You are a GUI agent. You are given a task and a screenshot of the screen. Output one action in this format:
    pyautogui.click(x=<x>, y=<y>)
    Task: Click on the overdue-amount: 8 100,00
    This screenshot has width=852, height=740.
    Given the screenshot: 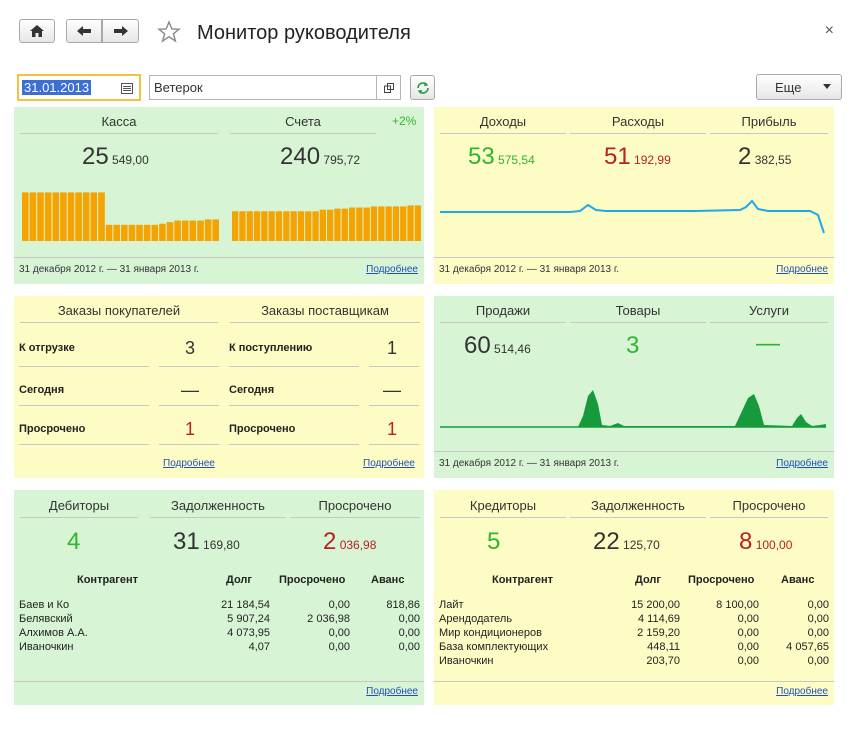 What is the action you would take?
    pyautogui.click(x=766, y=541)
    